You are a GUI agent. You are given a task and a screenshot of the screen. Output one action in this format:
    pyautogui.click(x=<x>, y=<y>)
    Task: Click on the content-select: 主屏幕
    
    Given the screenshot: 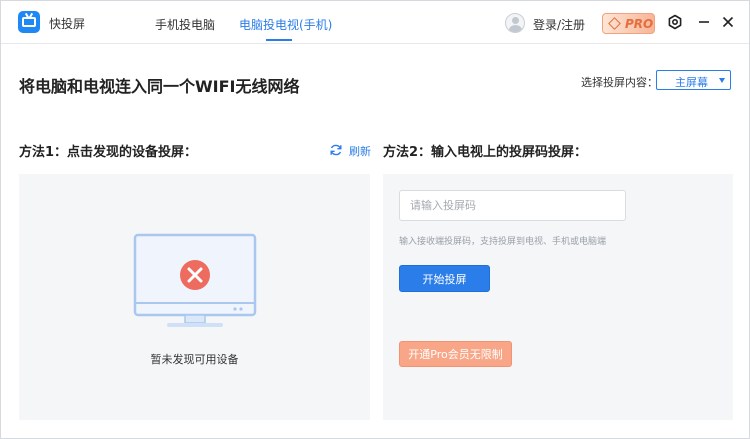 What is the action you would take?
    pyautogui.click(x=693, y=80)
    